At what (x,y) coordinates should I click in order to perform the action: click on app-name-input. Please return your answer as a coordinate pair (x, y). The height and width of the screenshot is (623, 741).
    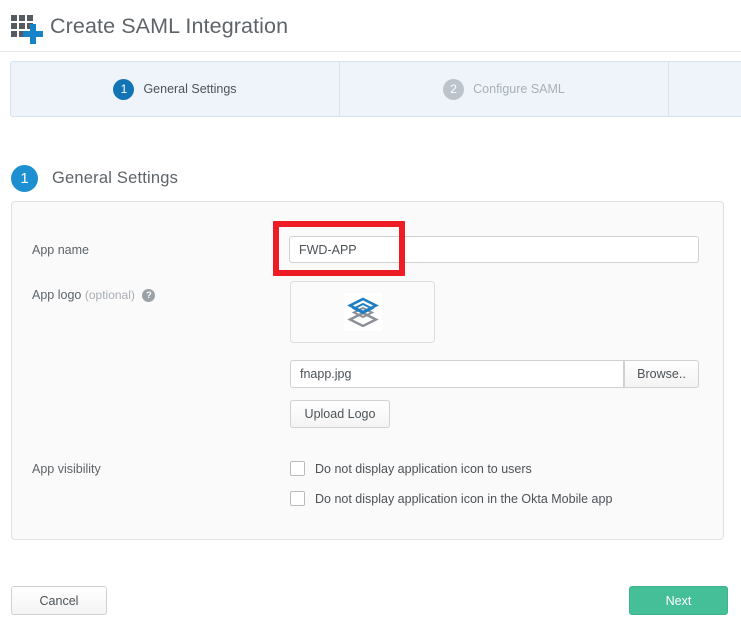
    Looking at the image, I should click on (494, 249).